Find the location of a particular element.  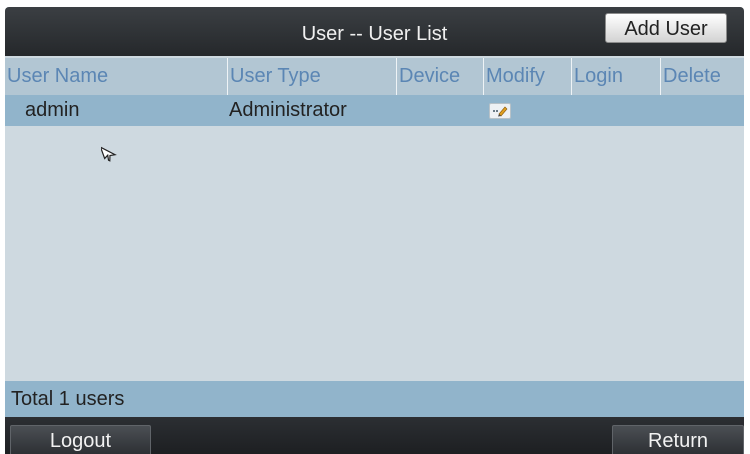

column-header-device: Device is located at coordinates (439, 76).